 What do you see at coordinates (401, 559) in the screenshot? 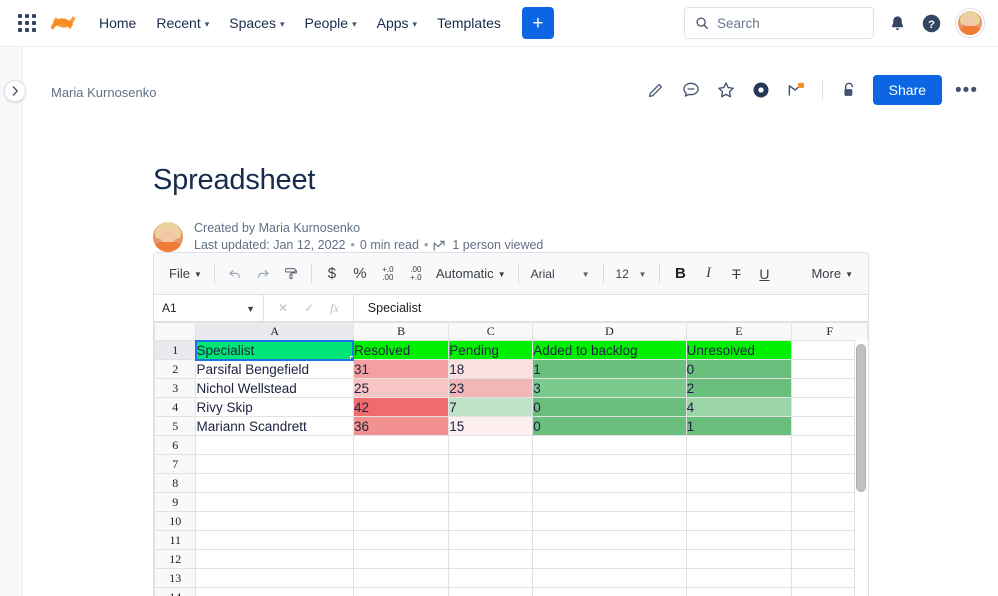
I see `cell-b12` at bounding box center [401, 559].